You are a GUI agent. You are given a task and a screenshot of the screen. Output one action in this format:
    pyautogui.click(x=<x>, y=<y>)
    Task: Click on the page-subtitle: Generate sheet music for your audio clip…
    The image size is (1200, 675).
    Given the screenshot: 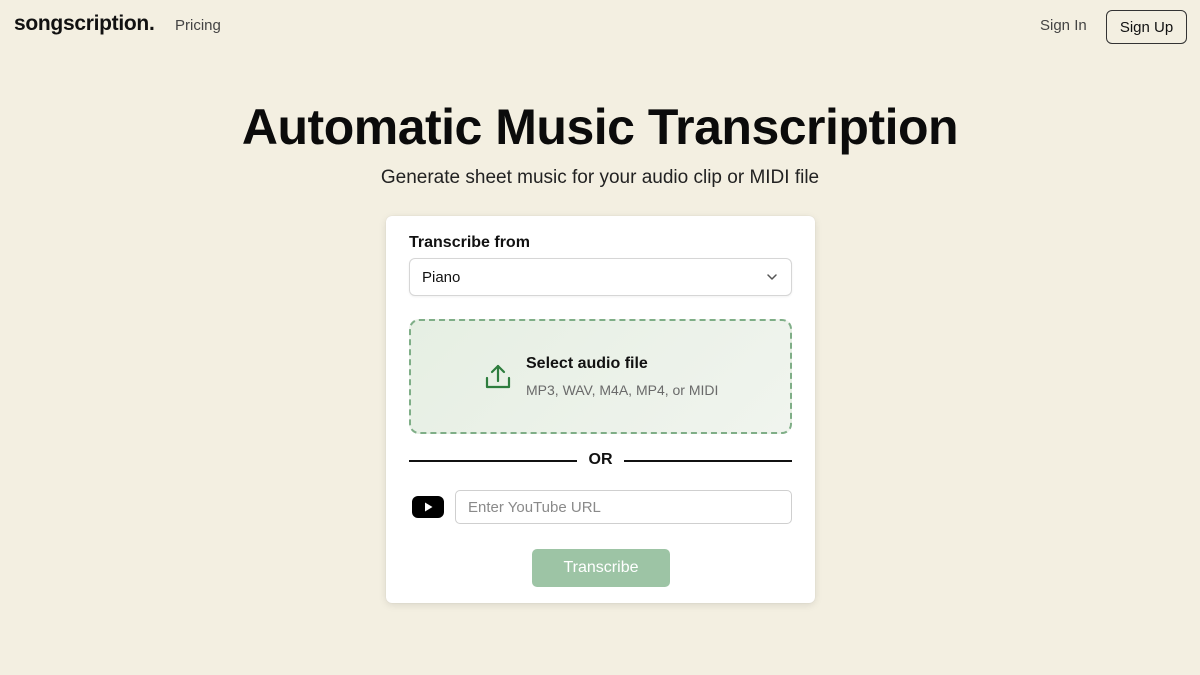 What is the action you would take?
    pyautogui.click(x=600, y=177)
    